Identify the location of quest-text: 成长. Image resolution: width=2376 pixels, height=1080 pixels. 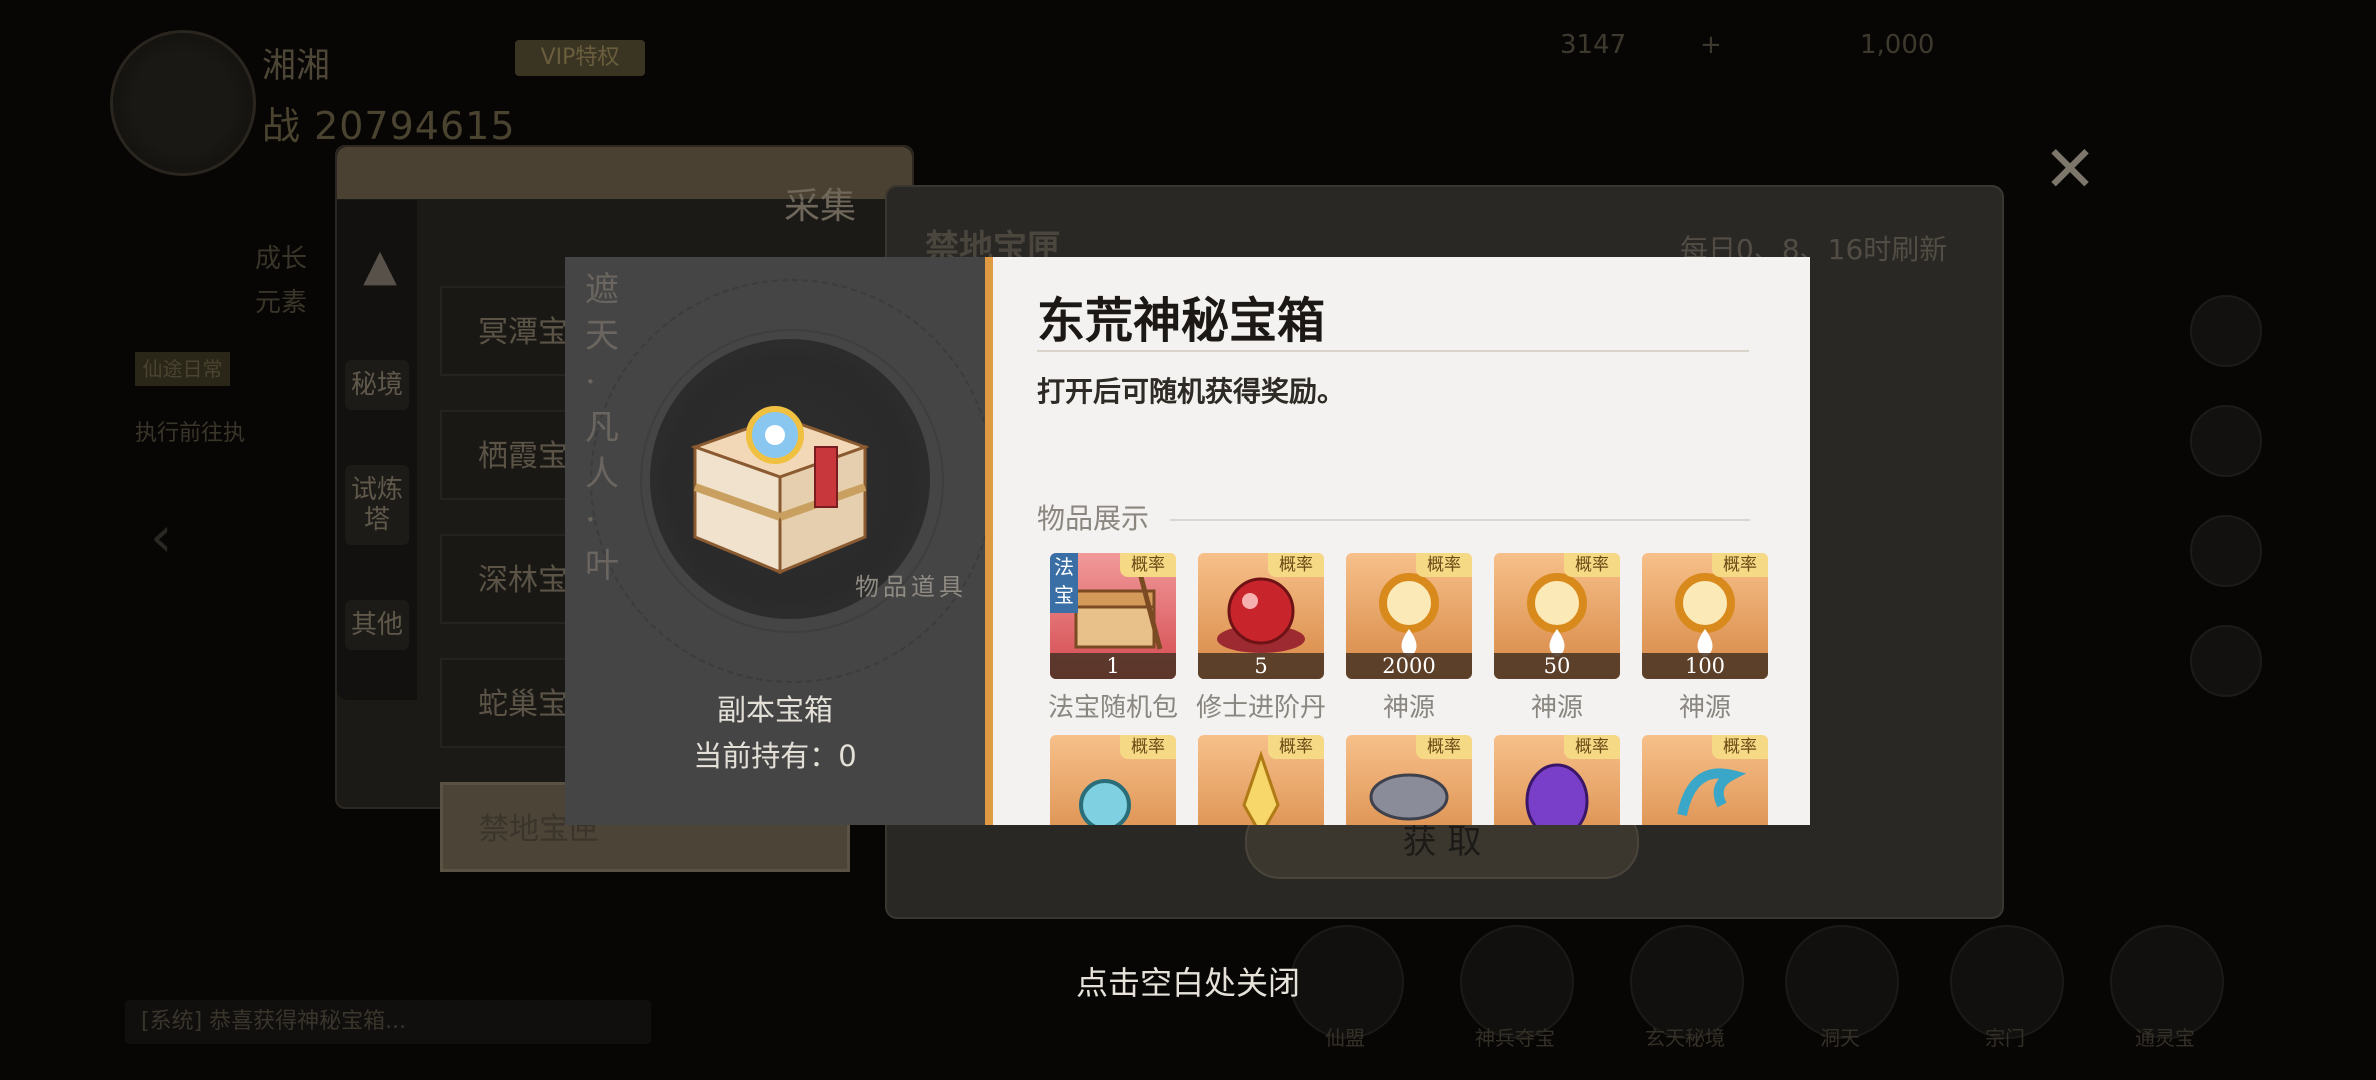
(281, 259).